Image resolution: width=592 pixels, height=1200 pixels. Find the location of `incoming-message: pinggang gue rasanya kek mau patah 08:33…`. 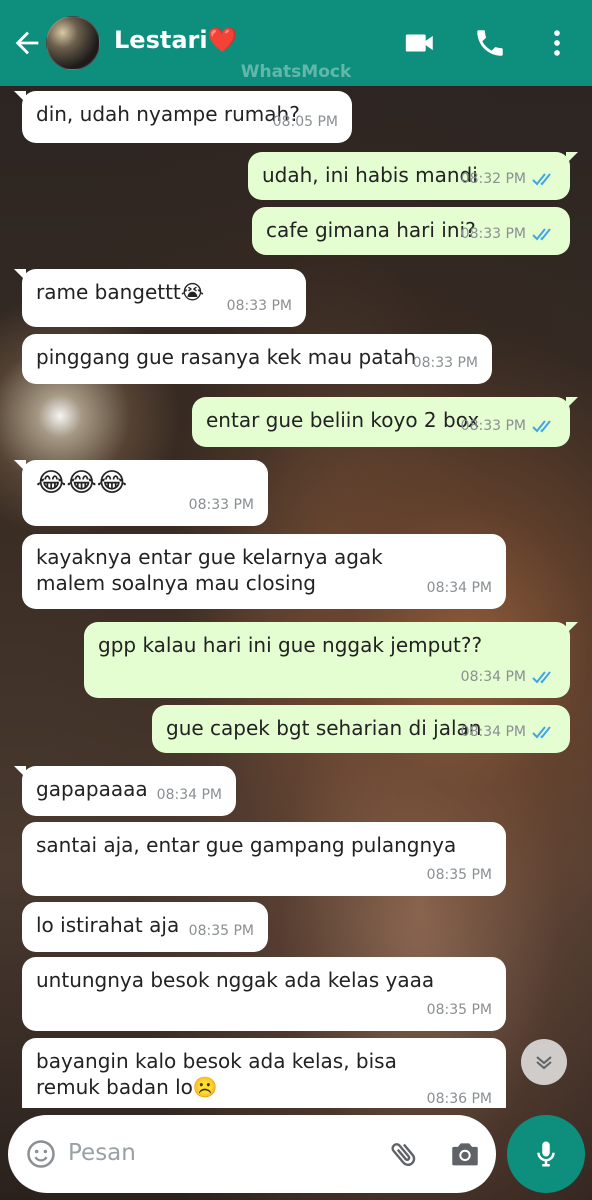

incoming-message: pinggang gue rasanya kek mau patah 08:33… is located at coordinates (257, 359).